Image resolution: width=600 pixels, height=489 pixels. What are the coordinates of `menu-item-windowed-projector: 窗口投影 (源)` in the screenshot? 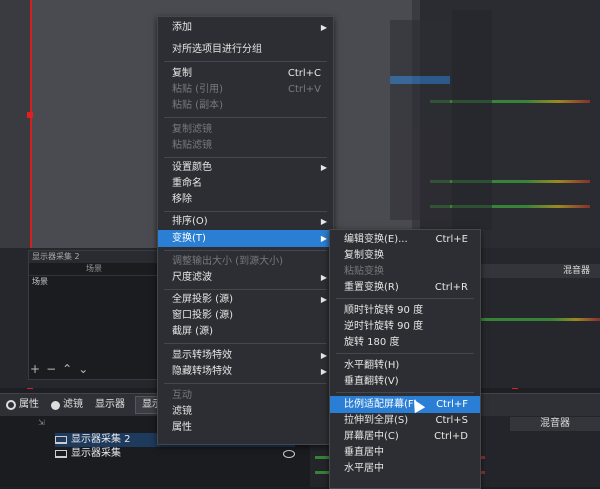 It's located at (245, 315).